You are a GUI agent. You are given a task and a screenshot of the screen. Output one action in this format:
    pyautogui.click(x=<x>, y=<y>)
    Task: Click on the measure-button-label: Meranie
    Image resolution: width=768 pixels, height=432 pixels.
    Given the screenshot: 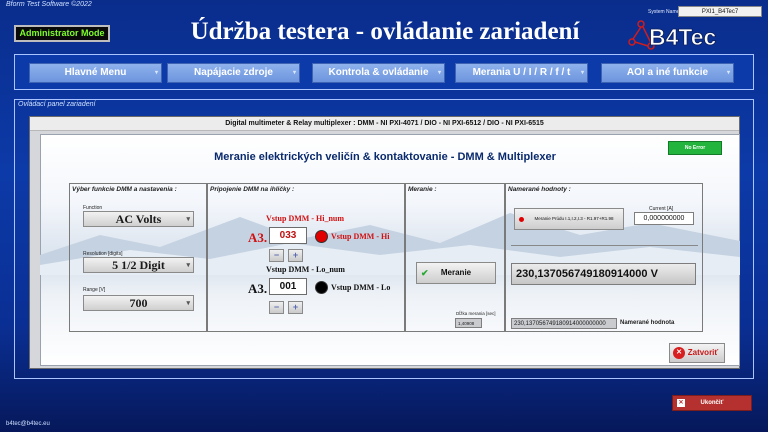 What is the action you would take?
    pyautogui.click(x=456, y=272)
    